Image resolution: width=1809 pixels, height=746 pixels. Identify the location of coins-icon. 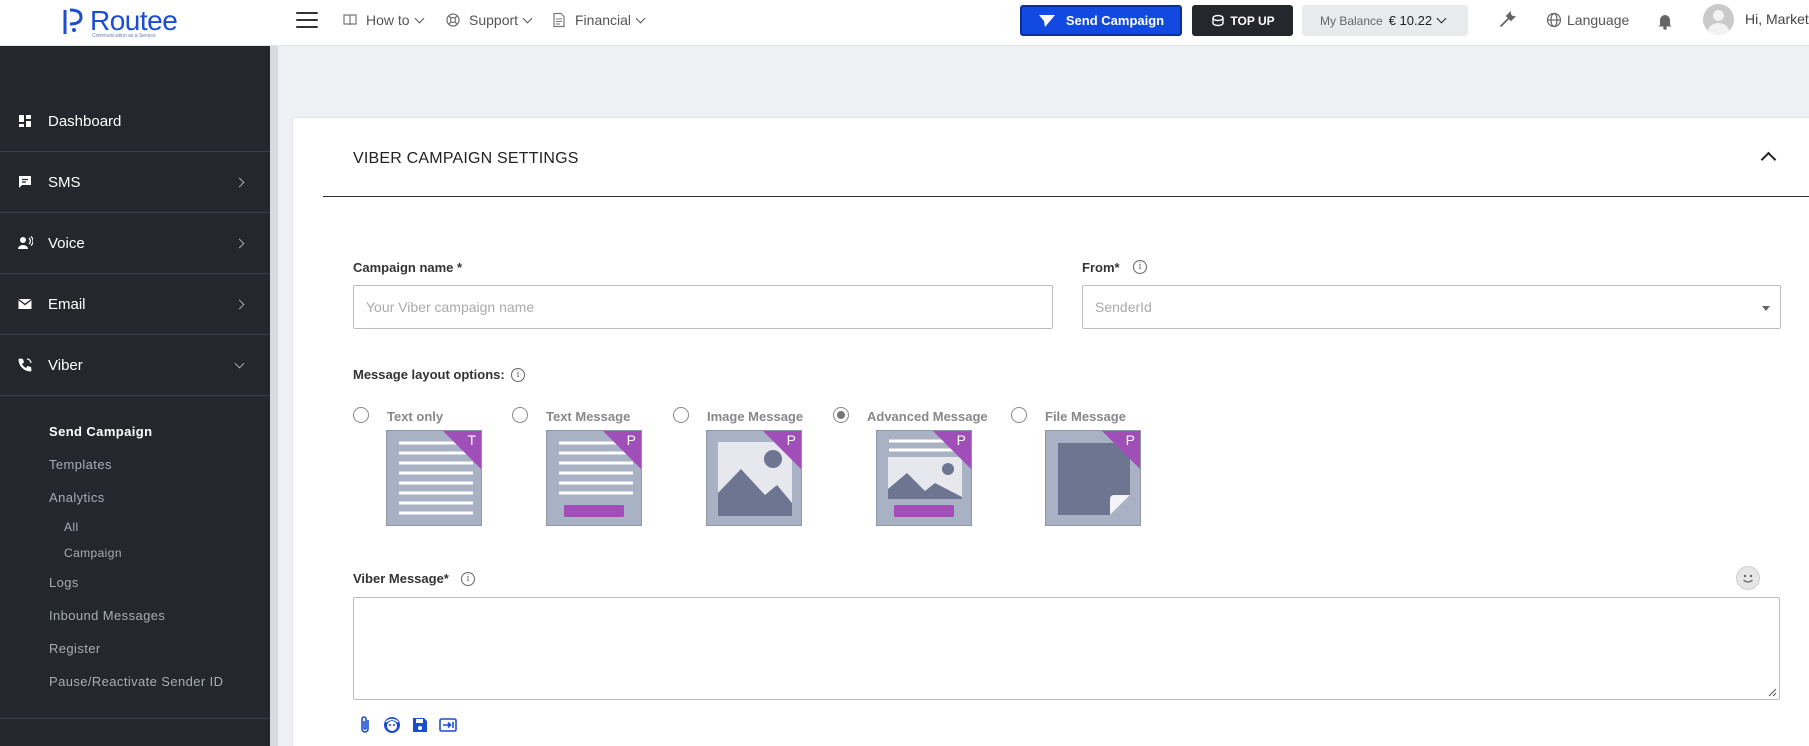
(1218, 20).